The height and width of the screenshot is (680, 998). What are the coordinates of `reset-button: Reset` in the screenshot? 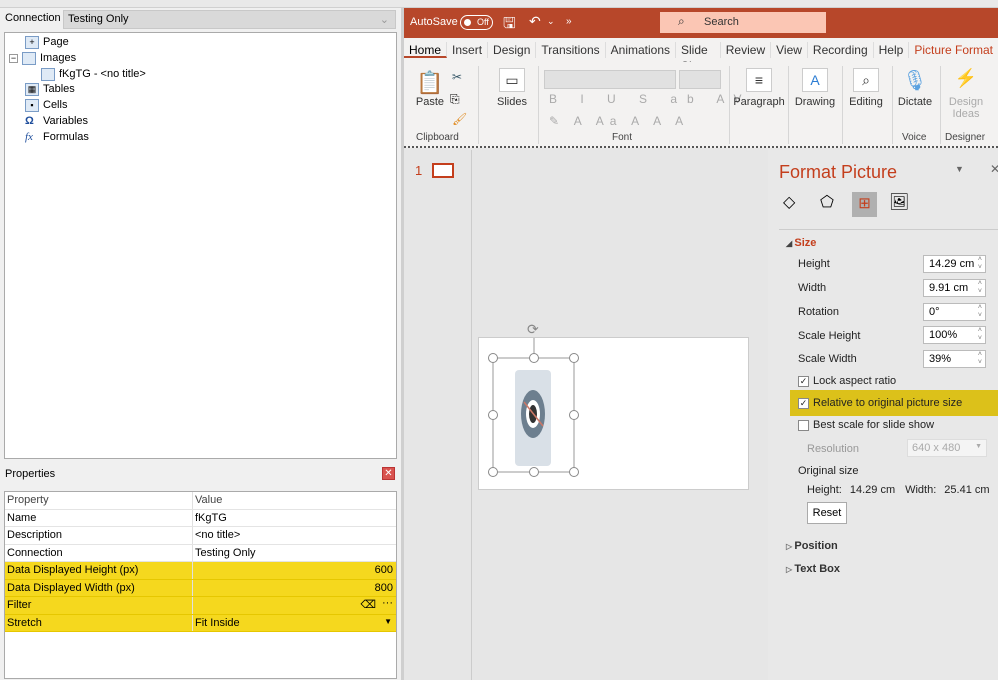 It's located at (827, 513).